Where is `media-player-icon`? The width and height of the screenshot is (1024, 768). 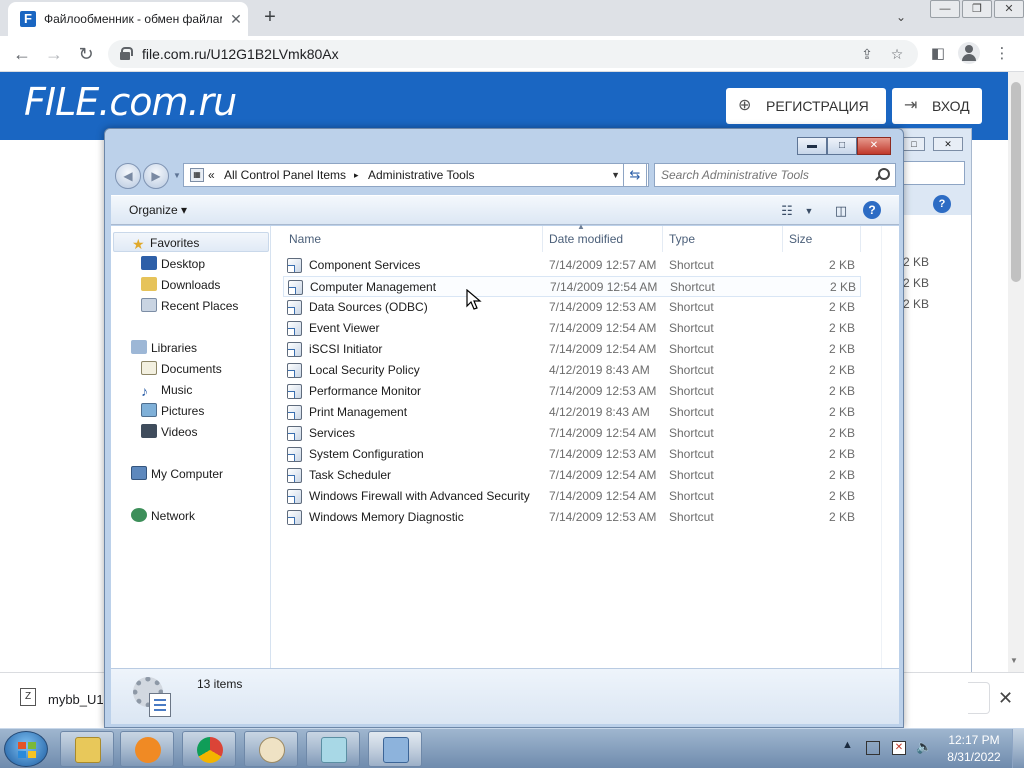
media-player-icon is located at coordinates (148, 750).